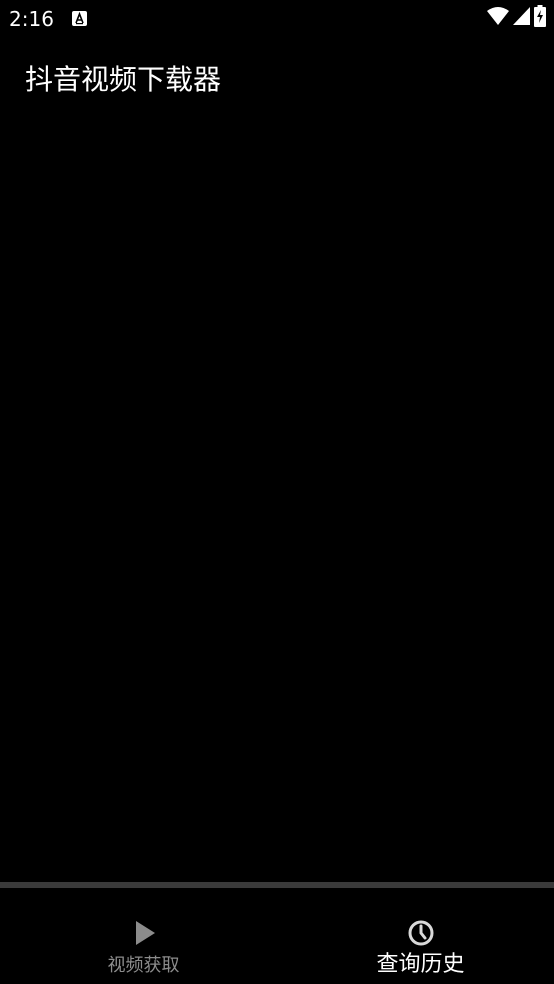 The image size is (554, 984). I want to click on status-time: 2:16, so click(31, 19).